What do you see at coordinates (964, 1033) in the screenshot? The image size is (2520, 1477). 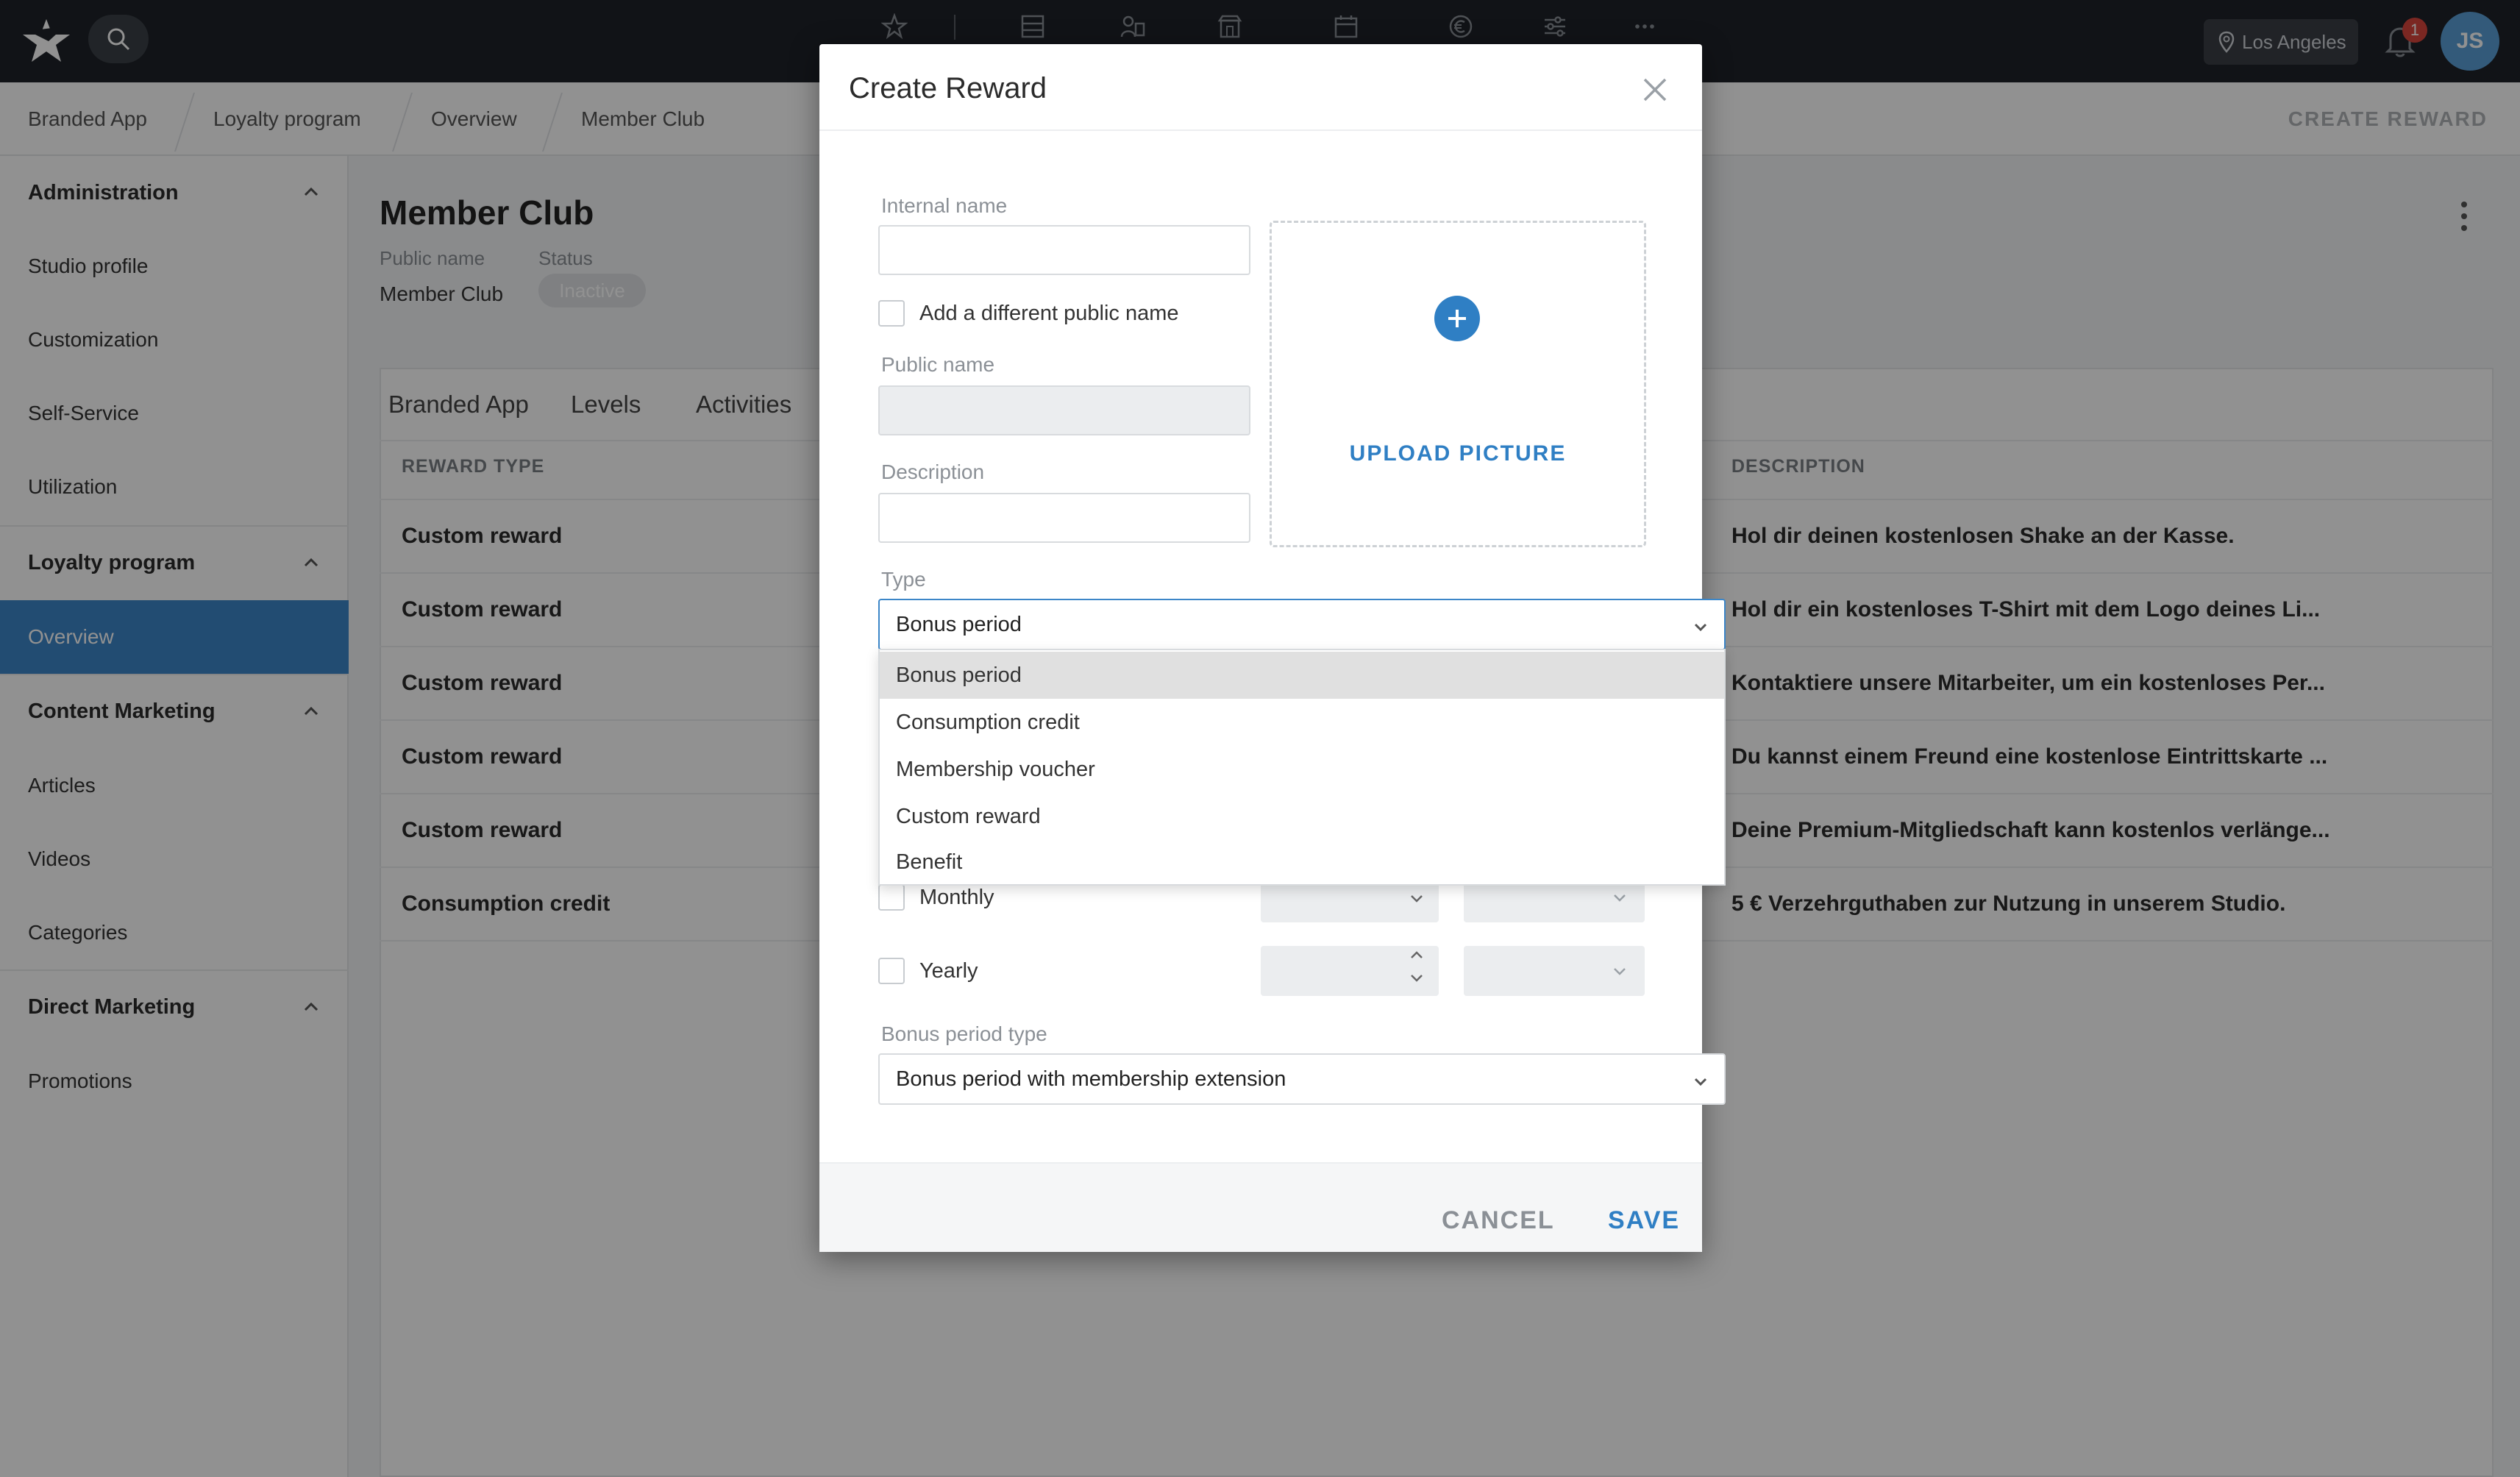 I see `bonus-period-type-label: Bonus period type` at bounding box center [964, 1033].